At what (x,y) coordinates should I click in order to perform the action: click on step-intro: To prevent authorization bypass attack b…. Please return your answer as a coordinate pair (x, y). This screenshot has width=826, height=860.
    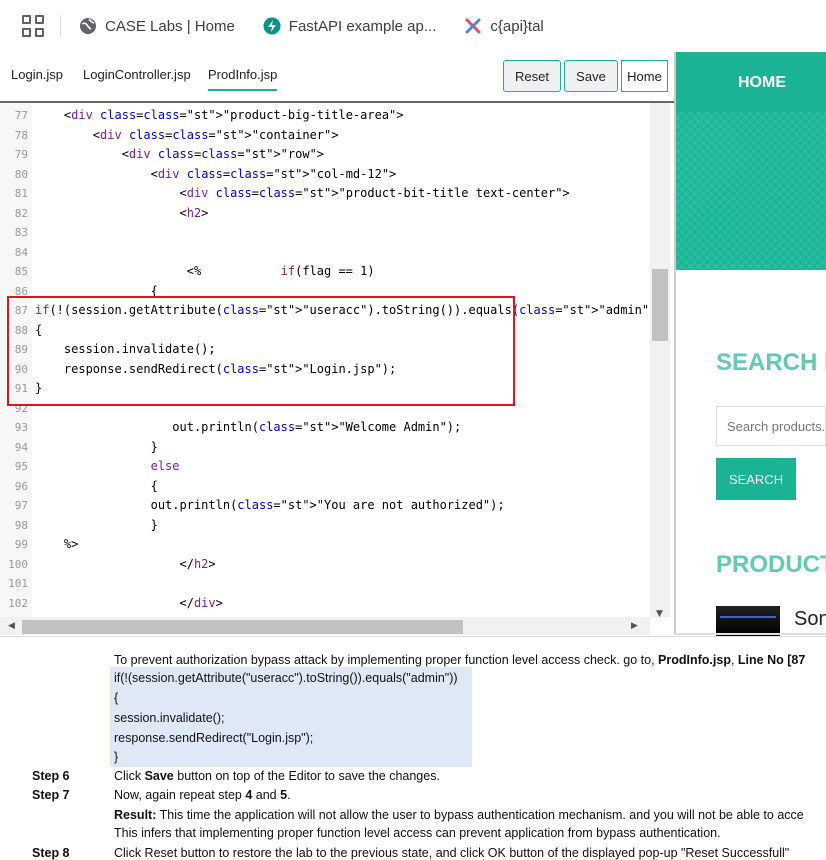
    Looking at the image, I should click on (459, 660).